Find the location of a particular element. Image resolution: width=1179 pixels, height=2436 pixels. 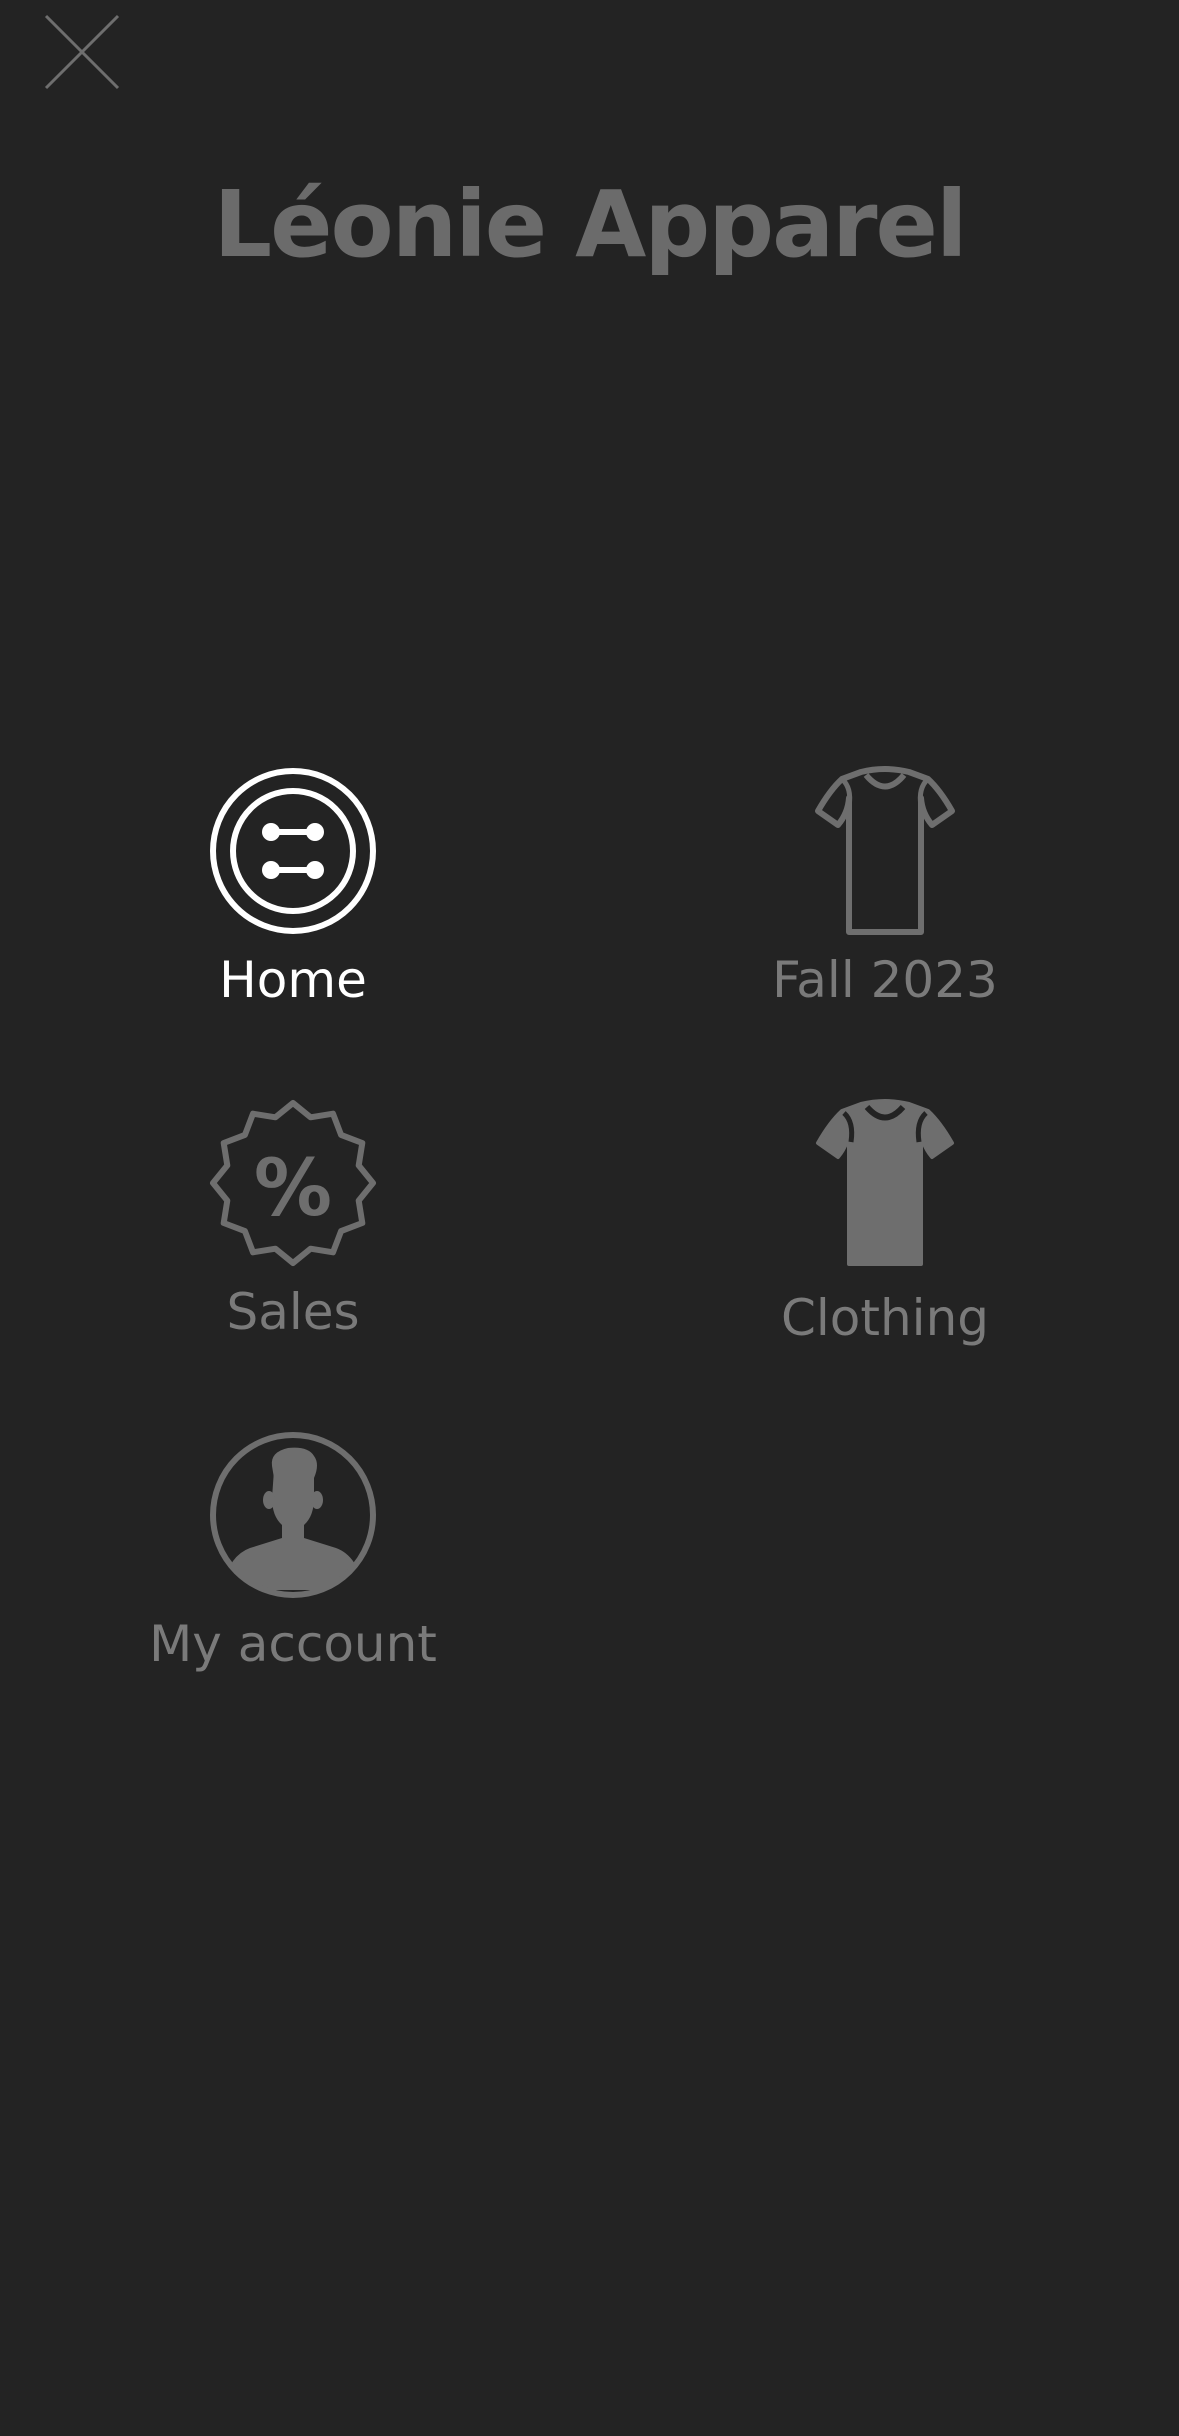

menu-item-label: Sales is located at coordinates (293, 1312).